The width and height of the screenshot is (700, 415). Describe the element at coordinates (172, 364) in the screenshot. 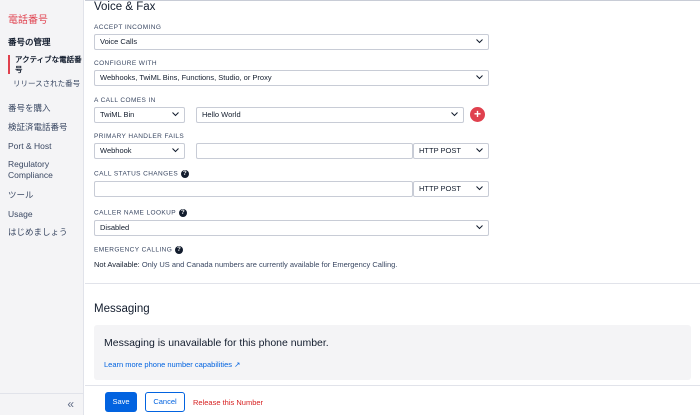

I see `learn-more-link: Learn more phone number capabilities ↗` at that location.